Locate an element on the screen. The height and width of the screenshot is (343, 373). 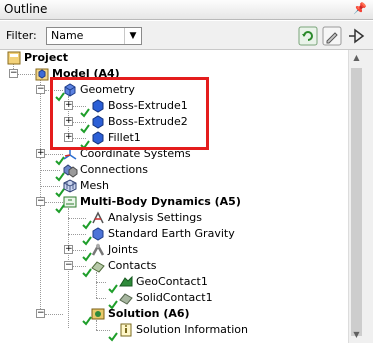
highlight-box is located at coordinates (129, 113).